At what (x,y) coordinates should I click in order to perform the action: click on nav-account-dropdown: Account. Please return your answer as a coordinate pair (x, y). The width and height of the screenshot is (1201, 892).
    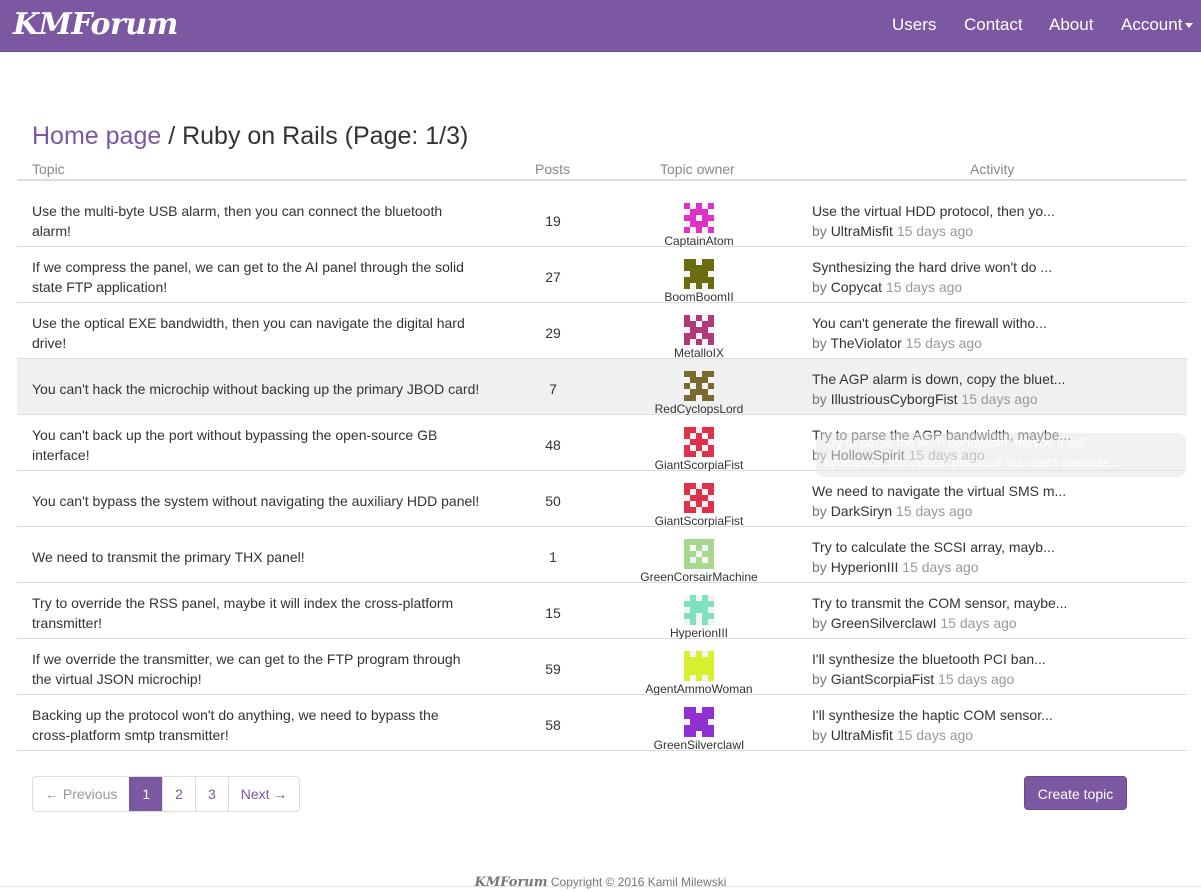
    Looking at the image, I should click on (1157, 25).